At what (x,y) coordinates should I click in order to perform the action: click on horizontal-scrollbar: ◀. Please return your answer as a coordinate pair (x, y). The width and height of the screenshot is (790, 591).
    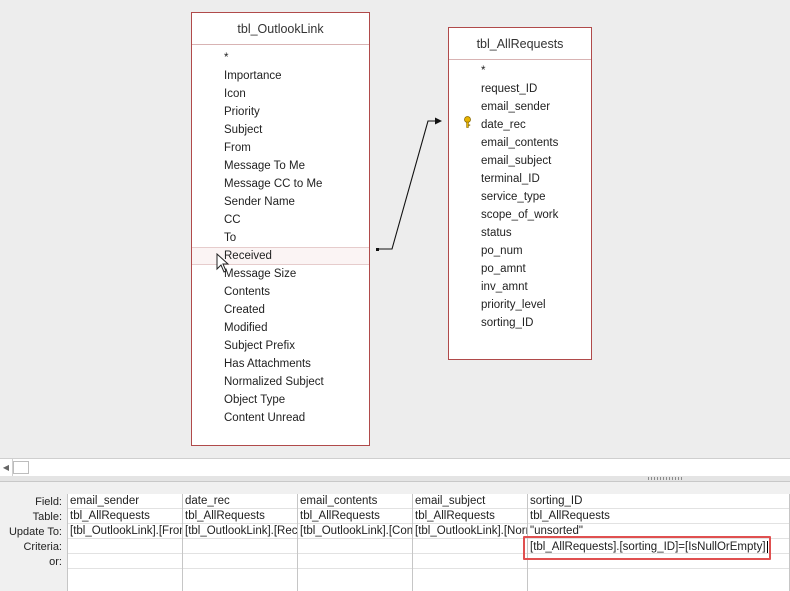
    Looking at the image, I should click on (395, 467).